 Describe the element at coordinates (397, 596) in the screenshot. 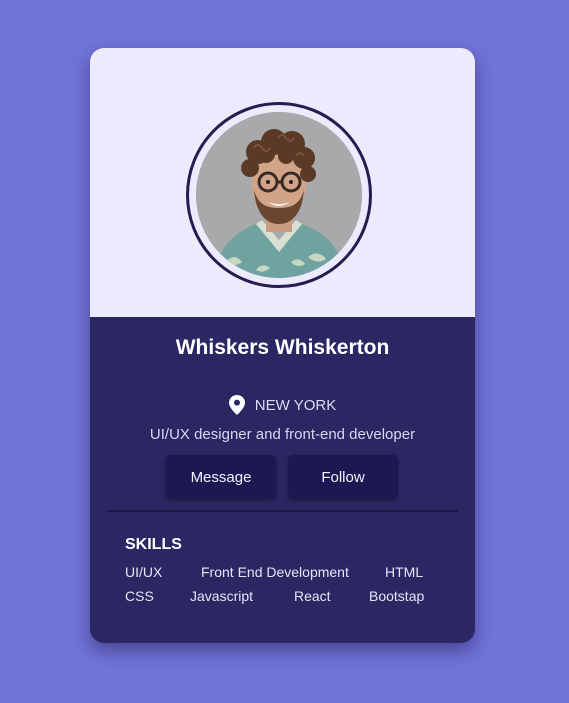

I see `skill-tag: Bootstap` at that location.